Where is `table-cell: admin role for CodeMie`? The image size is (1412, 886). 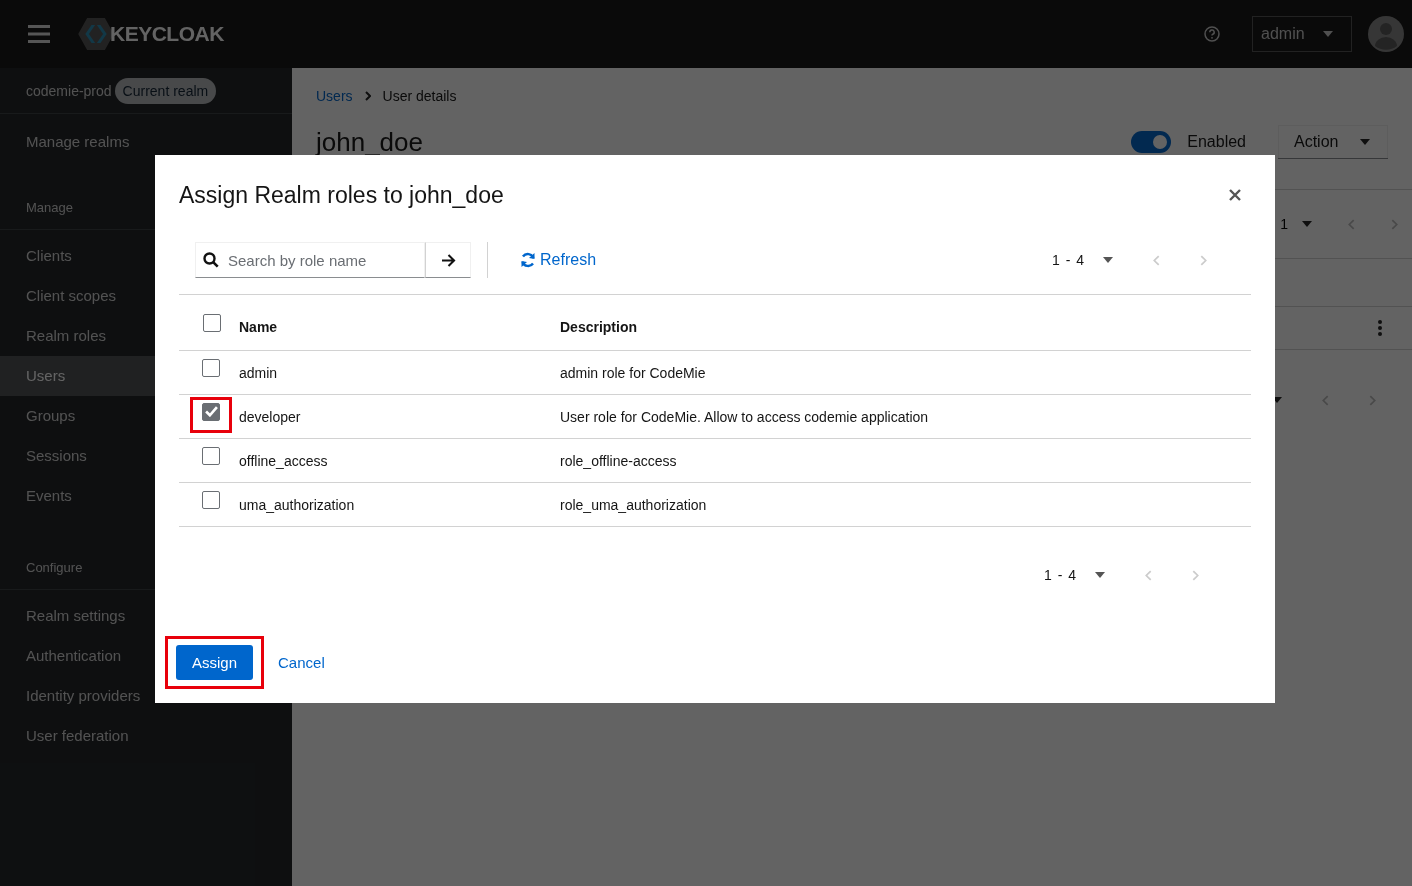
table-cell: admin role for CodeMie is located at coordinates (905, 372).